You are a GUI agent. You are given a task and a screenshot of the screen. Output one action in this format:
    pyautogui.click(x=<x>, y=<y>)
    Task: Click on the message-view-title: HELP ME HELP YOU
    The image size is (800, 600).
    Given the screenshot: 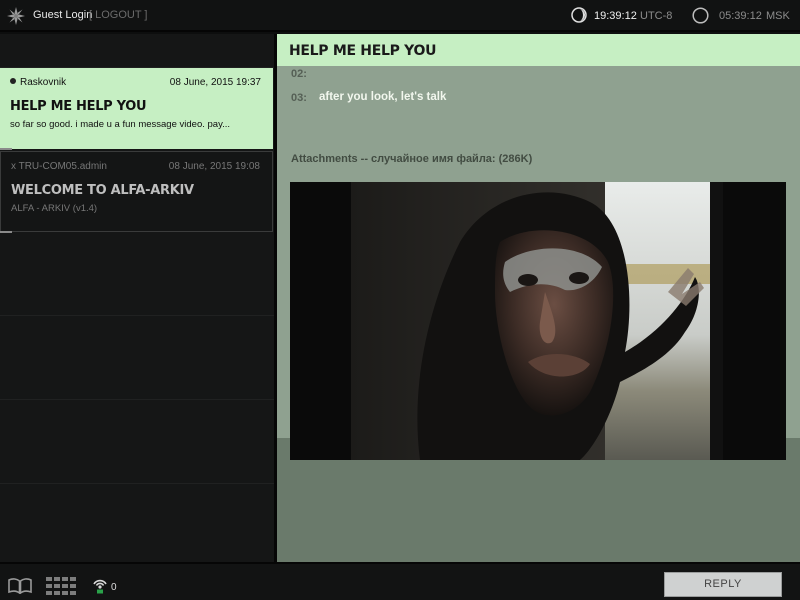 What is the action you would take?
    pyautogui.click(x=363, y=51)
    